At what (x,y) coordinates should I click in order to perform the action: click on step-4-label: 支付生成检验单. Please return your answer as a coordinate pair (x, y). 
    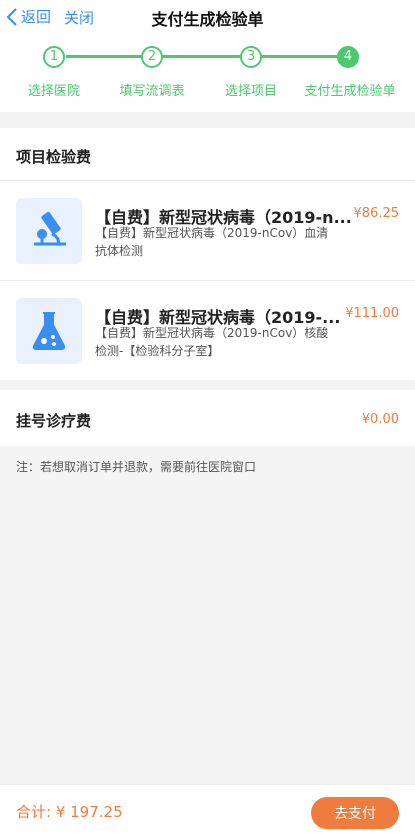
    Looking at the image, I should click on (350, 91).